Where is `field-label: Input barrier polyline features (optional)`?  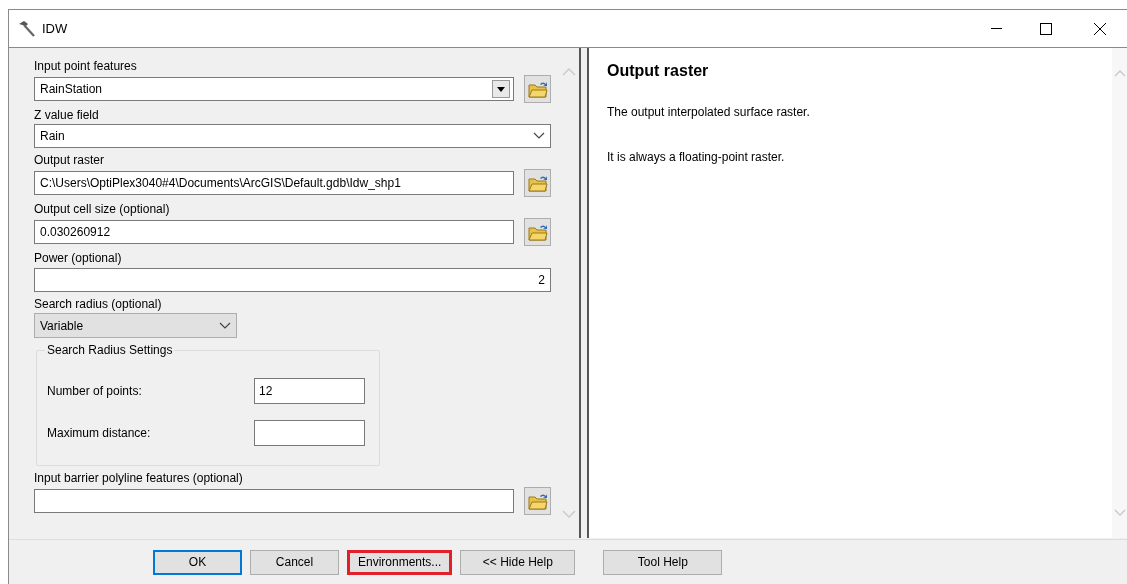
field-label: Input barrier polyline features (optional) is located at coordinates (139, 478).